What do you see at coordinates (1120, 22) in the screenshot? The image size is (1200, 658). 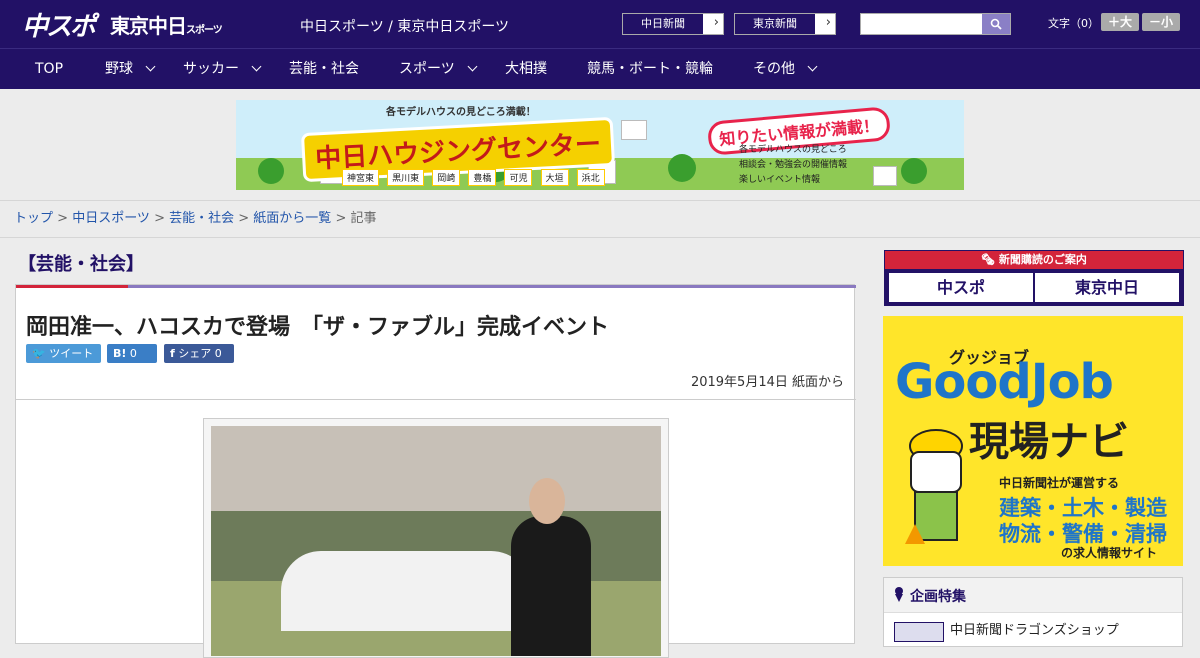 I see `font-bigger-button: ＋大` at bounding box center [1120, 22].